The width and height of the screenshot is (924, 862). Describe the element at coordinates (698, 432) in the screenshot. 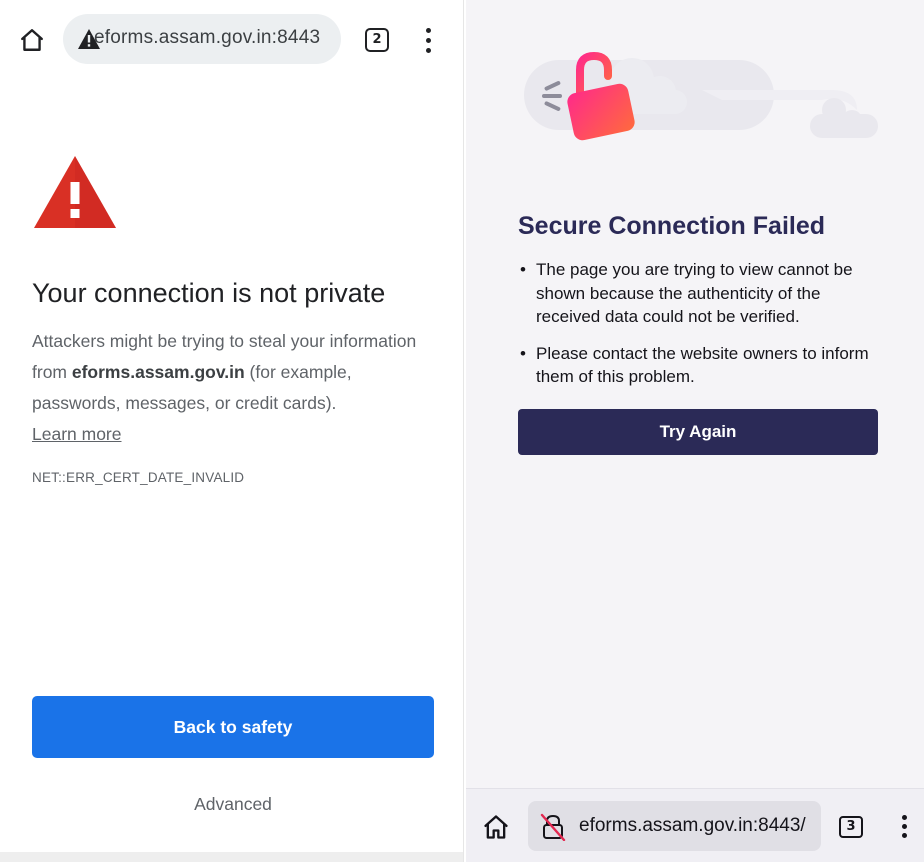

I see `try-again-button: Try Again` at that location.